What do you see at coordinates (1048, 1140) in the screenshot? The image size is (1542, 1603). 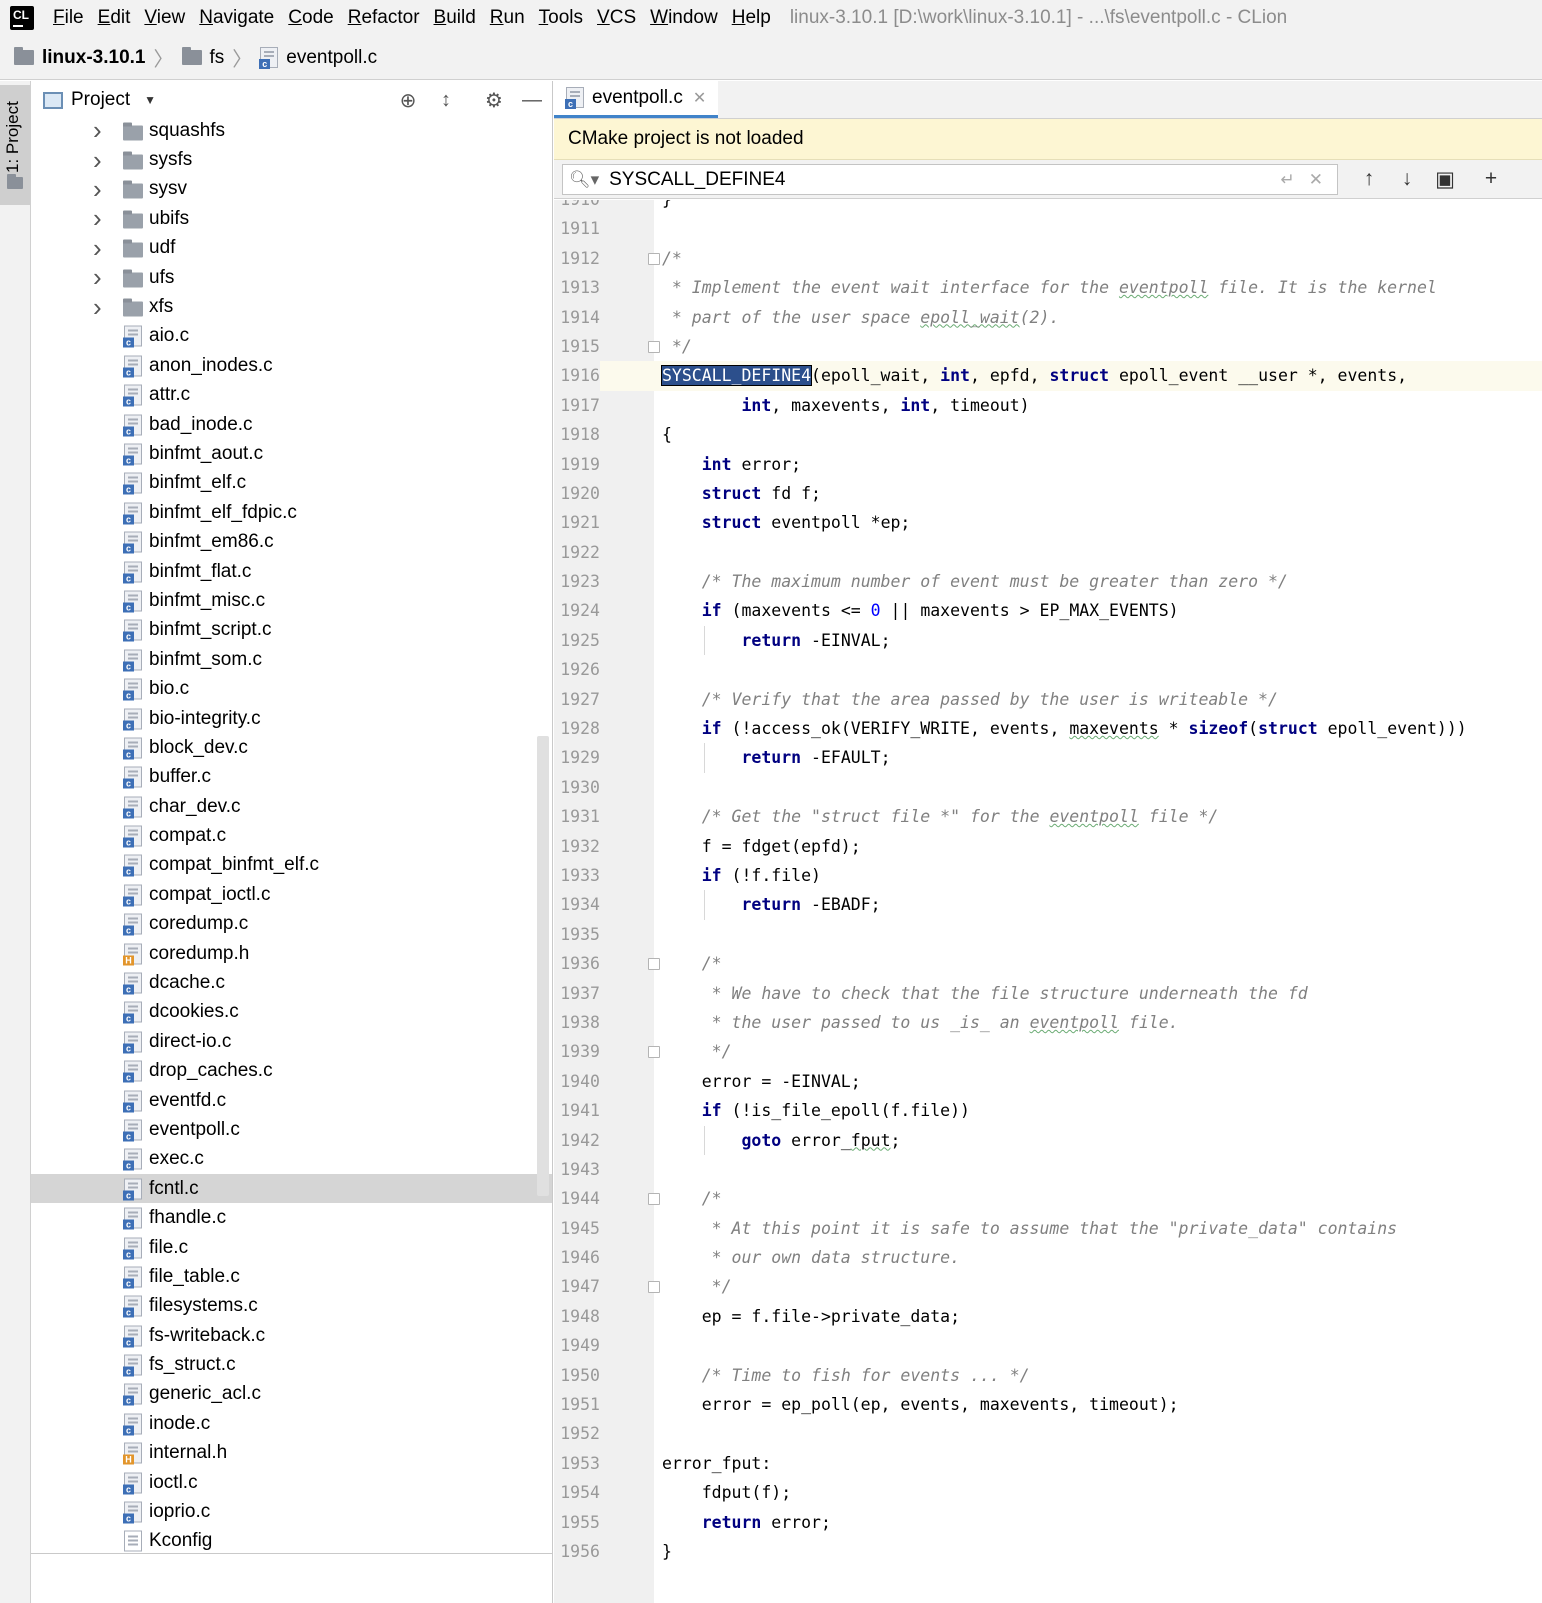 I see `code-line: 1942 goto error_fput;` at bounding box center [1048, 1140].